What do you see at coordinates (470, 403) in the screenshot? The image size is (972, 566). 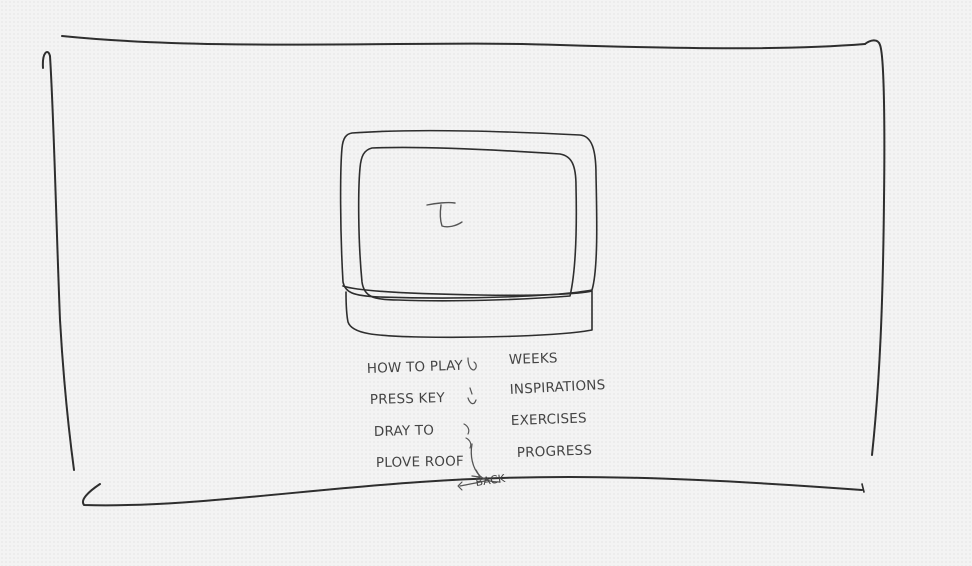 I see `scribble-marks` at bounding box center [470, 403].